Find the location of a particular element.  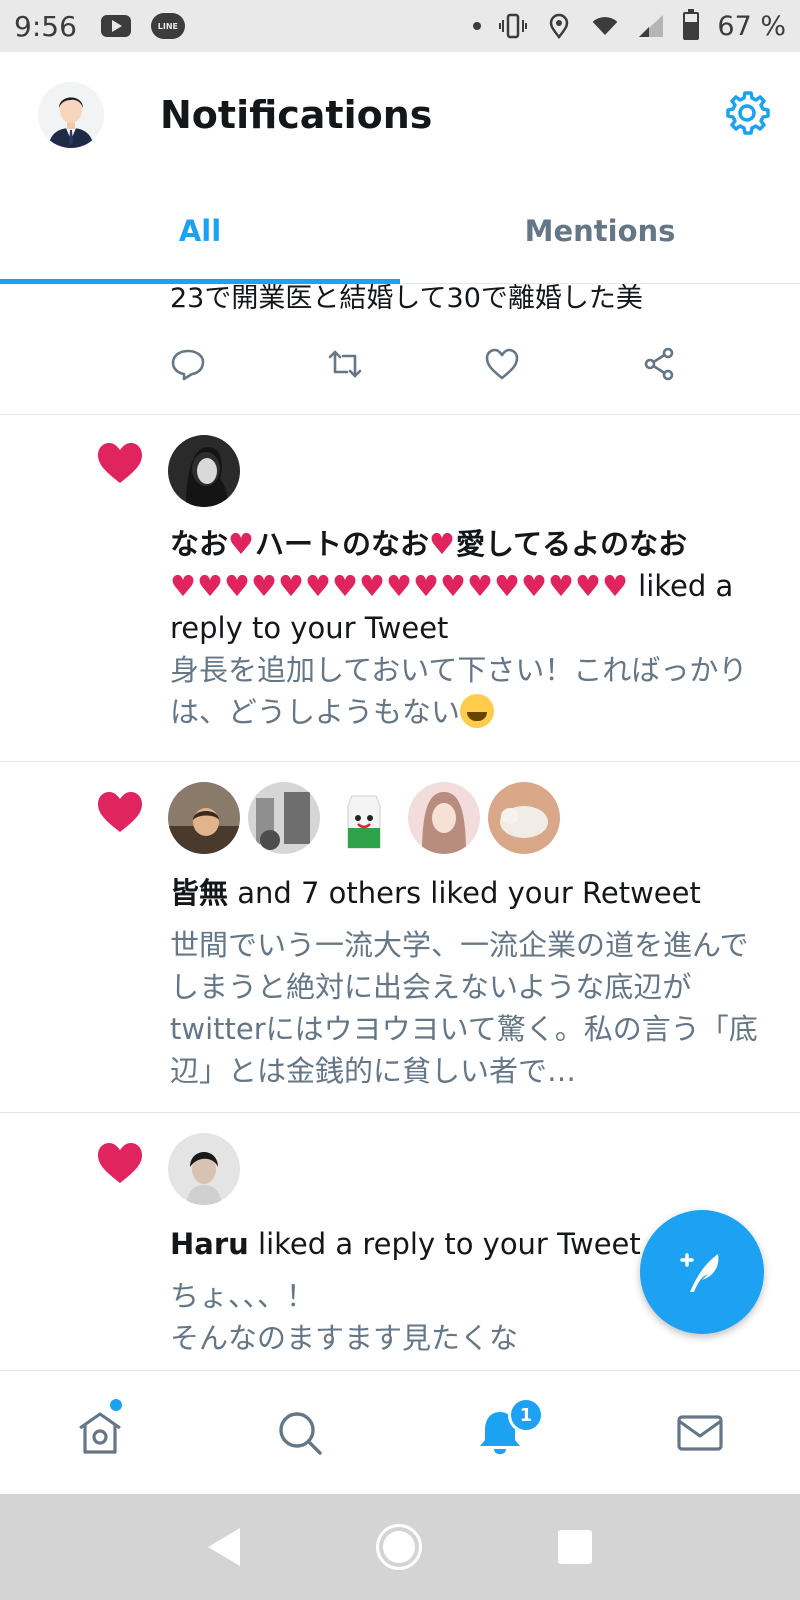

tab-all-label: All is located at coordinates (200, 231).